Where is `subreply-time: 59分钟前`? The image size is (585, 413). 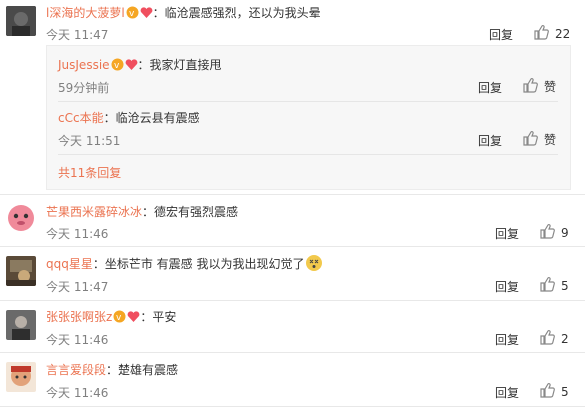
subreply-time: 59分钟前 is located at coordinates (84, 88).